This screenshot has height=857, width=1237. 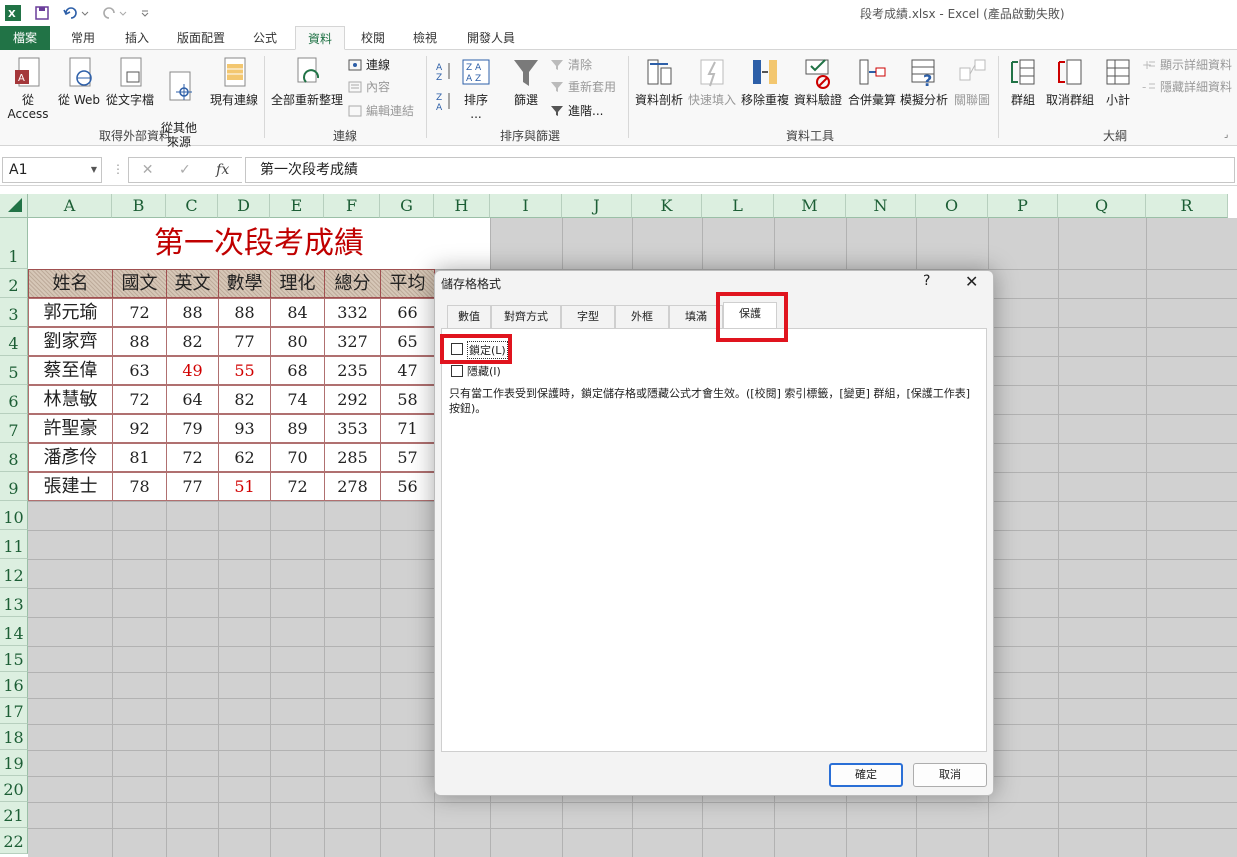 I want to click on consolidate-button: 合併彙算, so click(x=872, y=81).